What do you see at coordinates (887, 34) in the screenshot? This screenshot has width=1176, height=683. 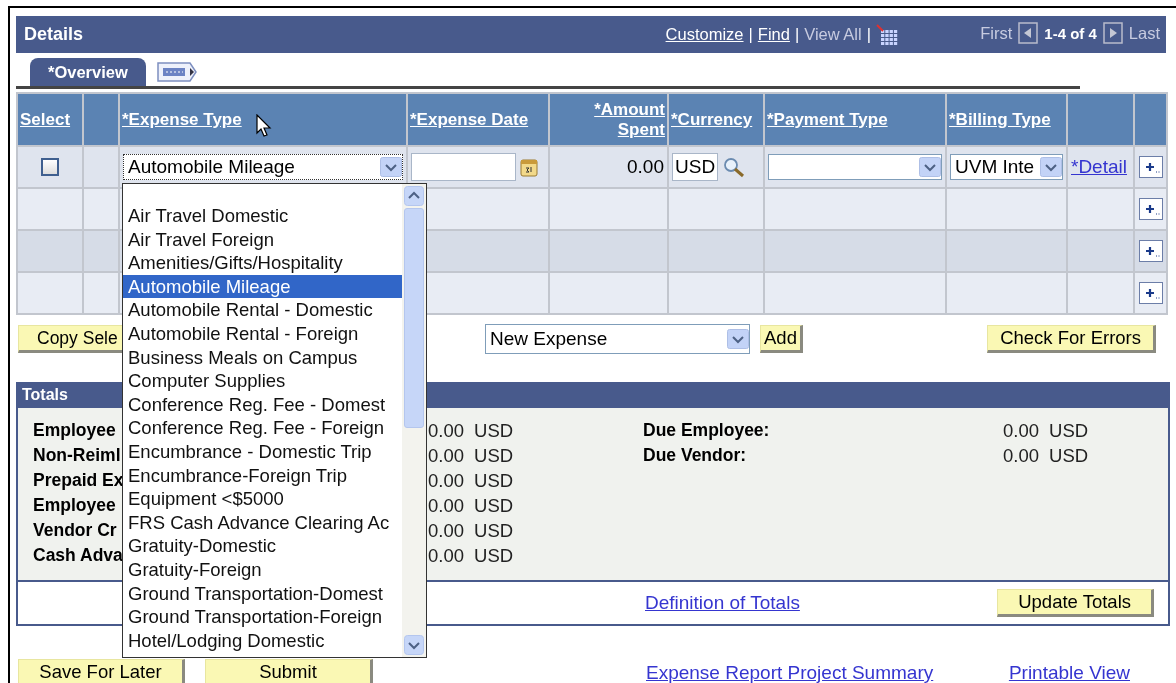 I see `grid-icon` at bounding box center [887, 34].